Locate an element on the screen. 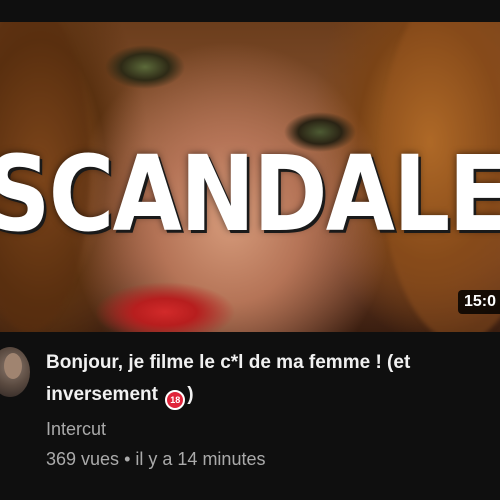 The image size is (500, 500). upload-age: il y a 14 minutes is located at coordinates (200, 459).